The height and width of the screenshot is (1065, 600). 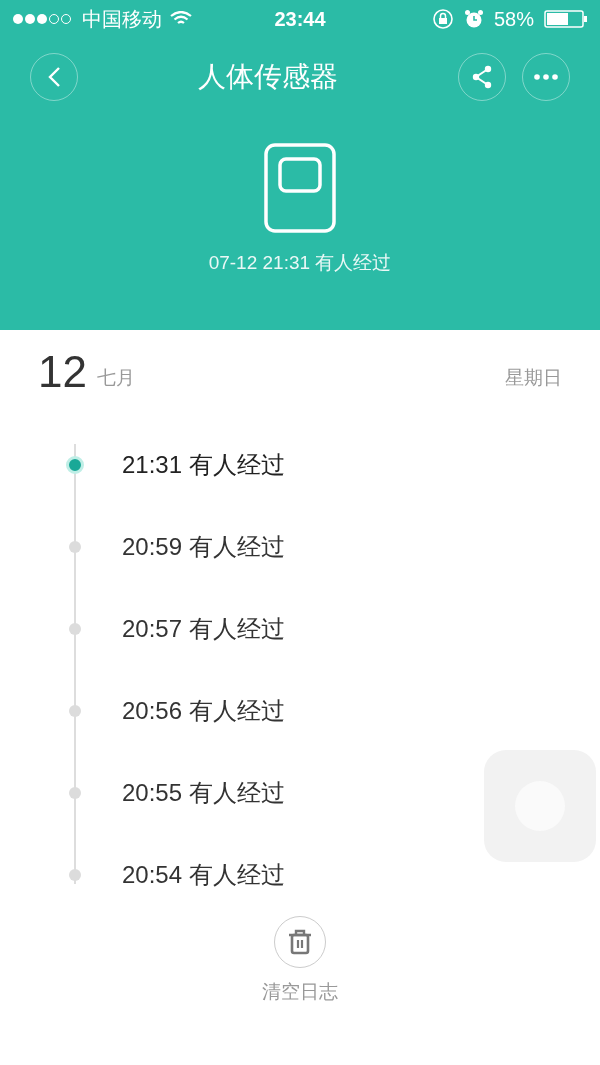 What do you see at coordinates (43, 19) in the screenshot?
I see `signal-icon` at bounding box center [43, 19].